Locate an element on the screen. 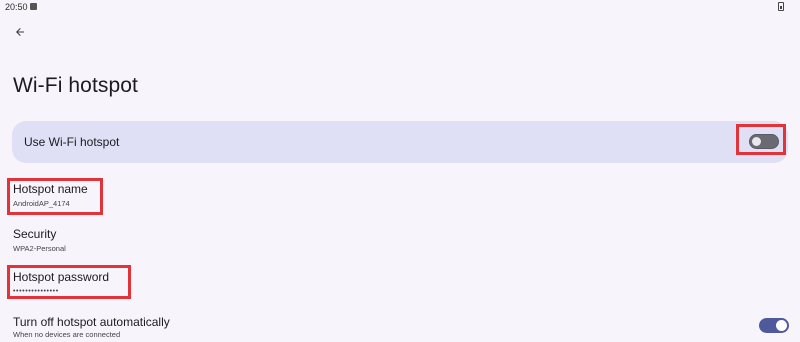 The width and height of the screenshot is (800, 342). arrow-back-icon is located at coordinates (20, 32).